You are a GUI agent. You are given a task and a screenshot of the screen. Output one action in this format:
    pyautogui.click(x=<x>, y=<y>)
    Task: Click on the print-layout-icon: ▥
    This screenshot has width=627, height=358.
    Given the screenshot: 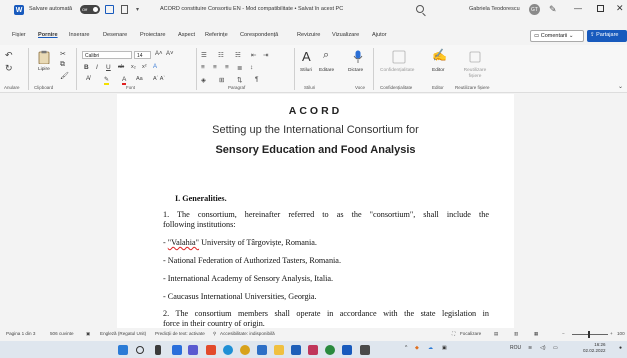 What is the action you would take?
    pyautogui.click(x=516, y=334)
    